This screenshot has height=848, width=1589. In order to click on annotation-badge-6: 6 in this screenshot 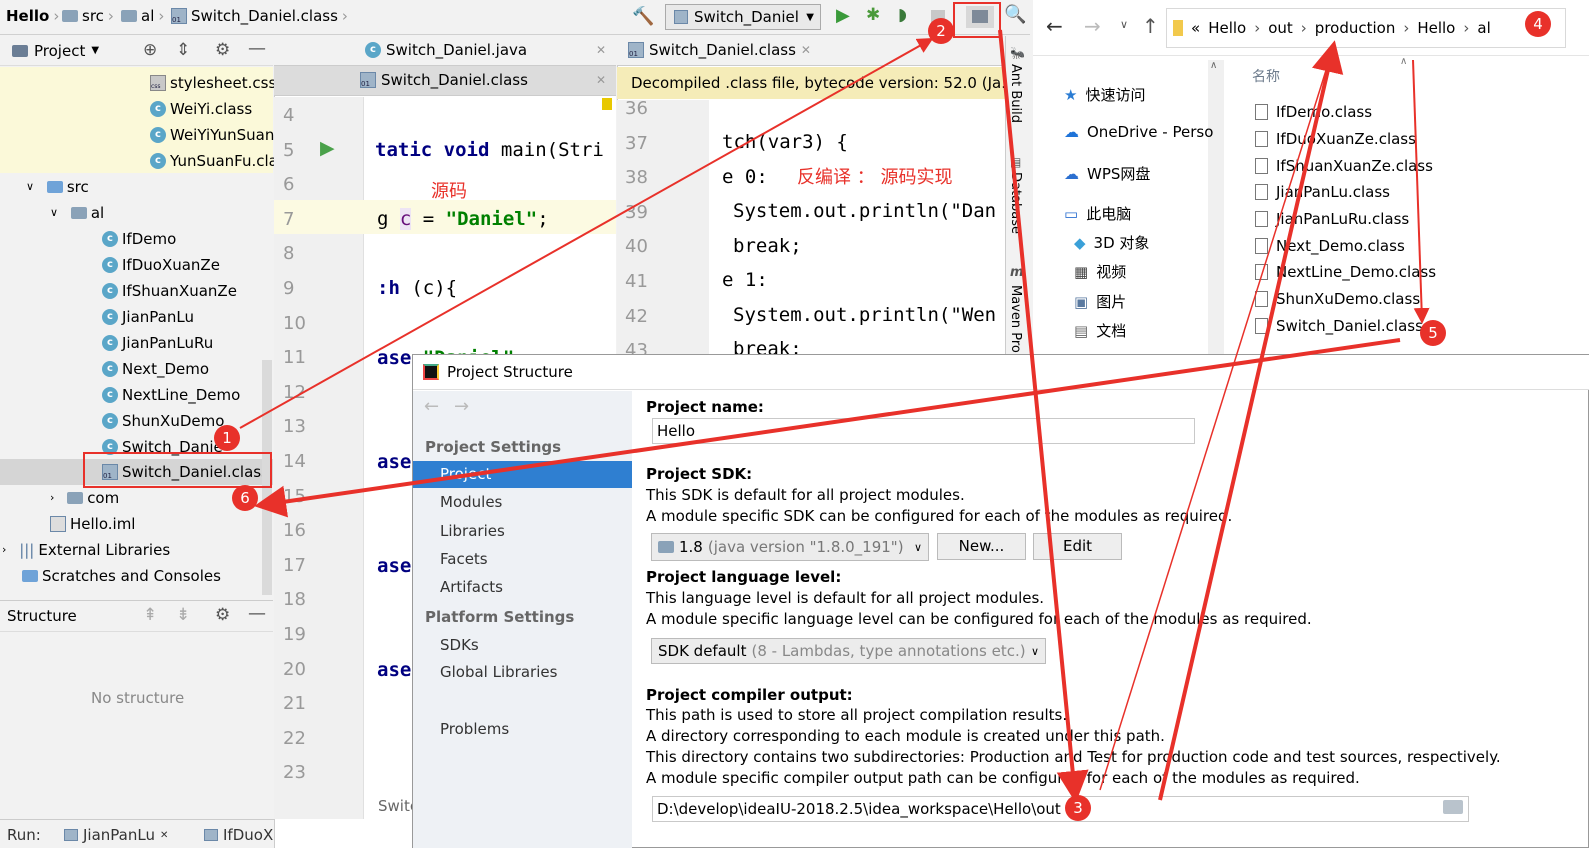, I will do `click(245, 498)`.